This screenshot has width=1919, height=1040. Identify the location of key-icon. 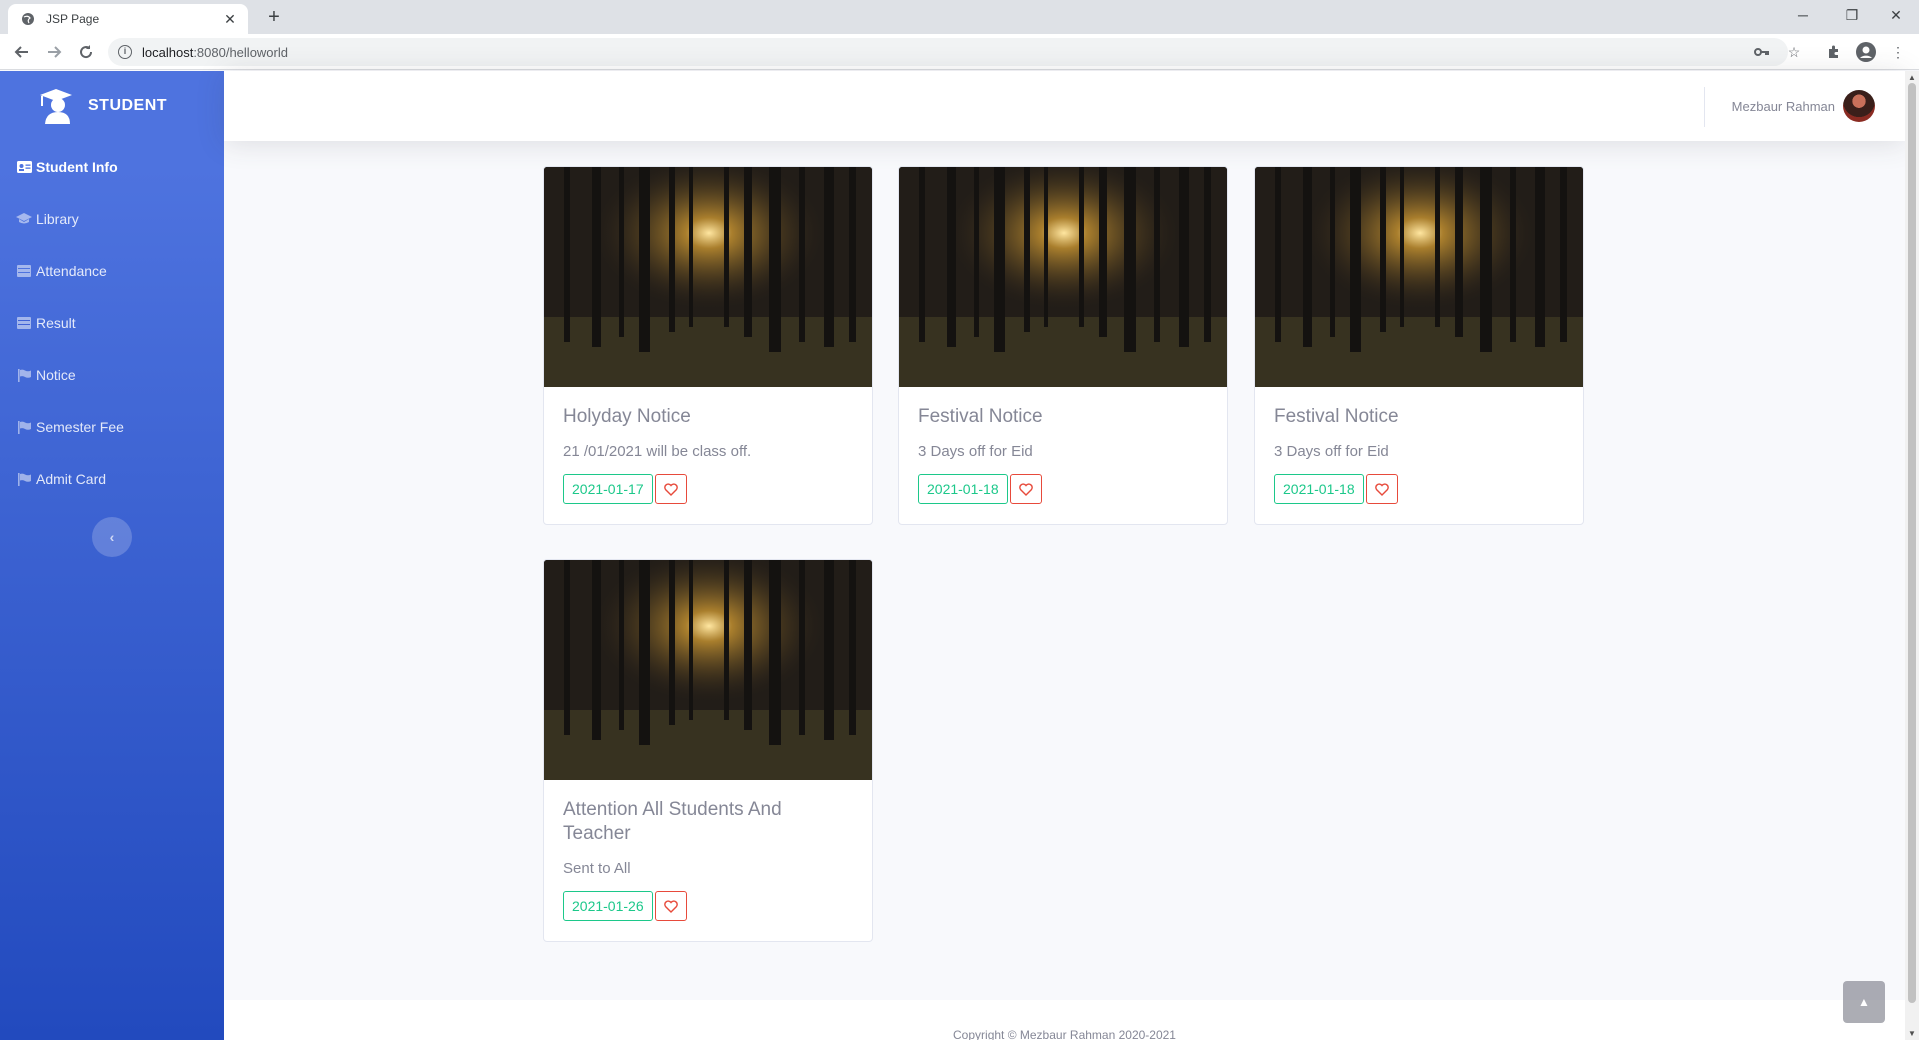
(1762, 52).